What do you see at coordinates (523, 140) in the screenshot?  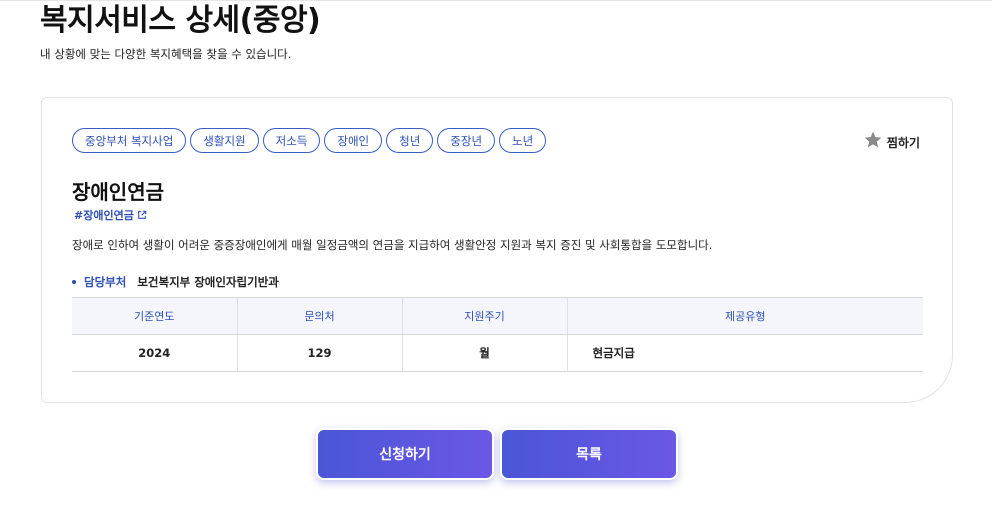 I see `tag-item: 노년` at bounding box center [523, 140].